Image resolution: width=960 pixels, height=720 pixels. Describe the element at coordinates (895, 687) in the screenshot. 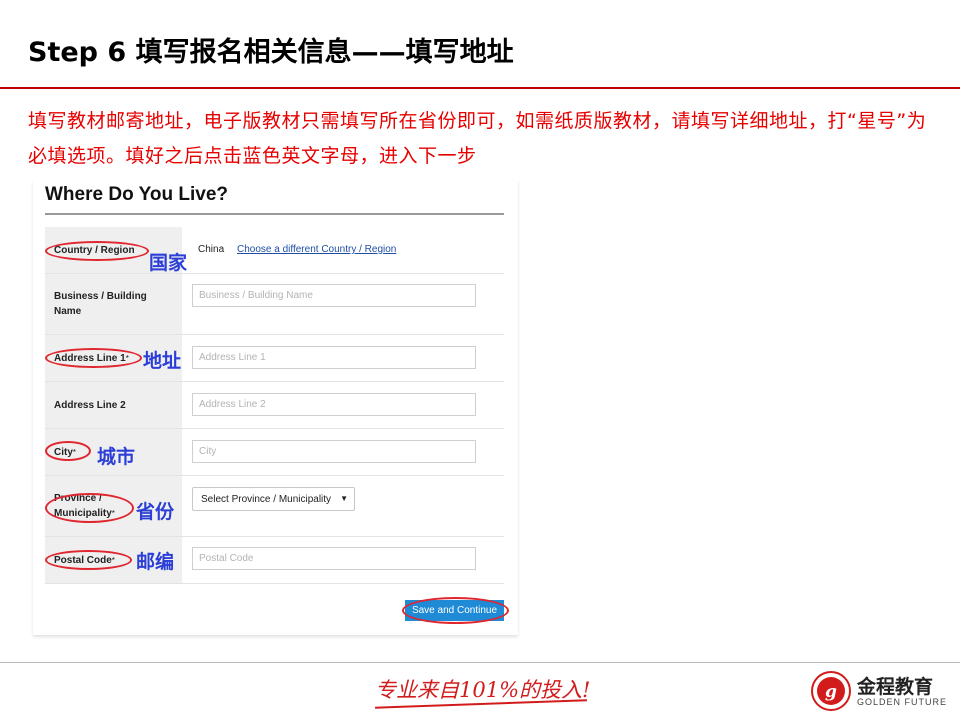

I see `brand-name-cn: 金程教育` at that location.